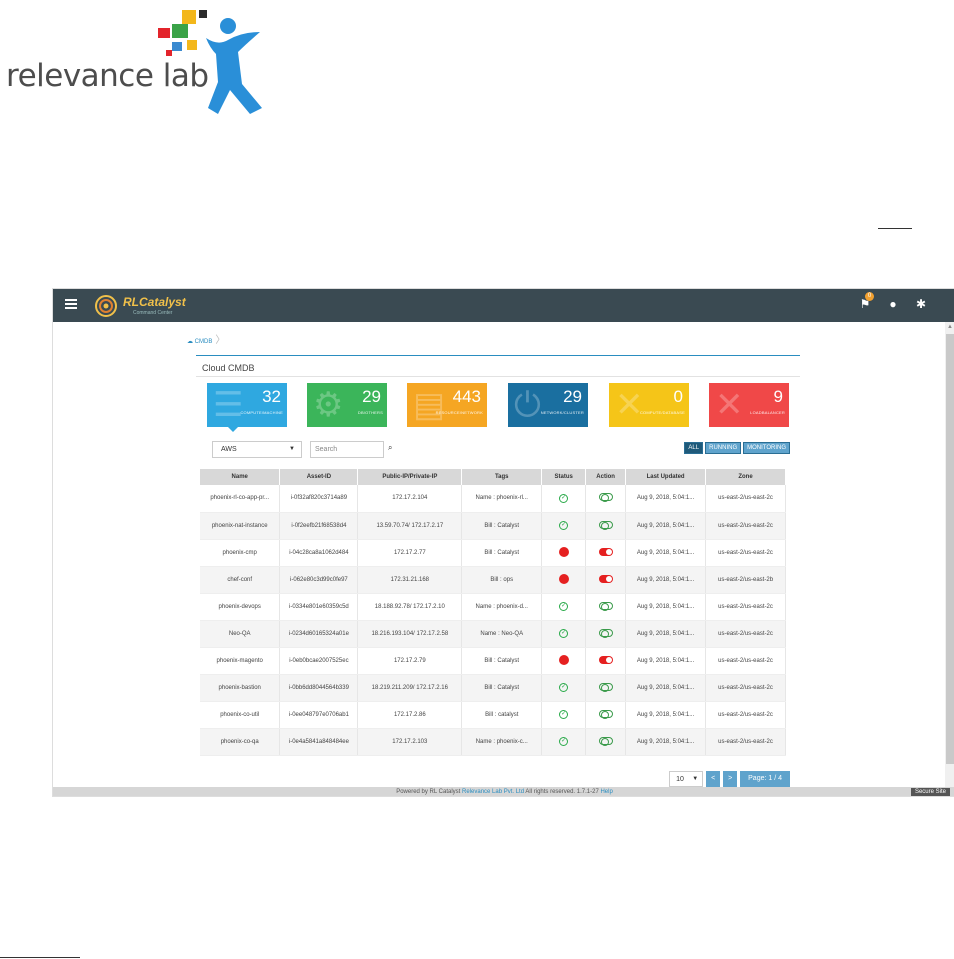 This screenshot has height=959, width=954. Describe the element at coordinates (410, 607) in the screenshot. I see `cell-ip: 18.188.92.78/ 172.17.2.10` at that location.